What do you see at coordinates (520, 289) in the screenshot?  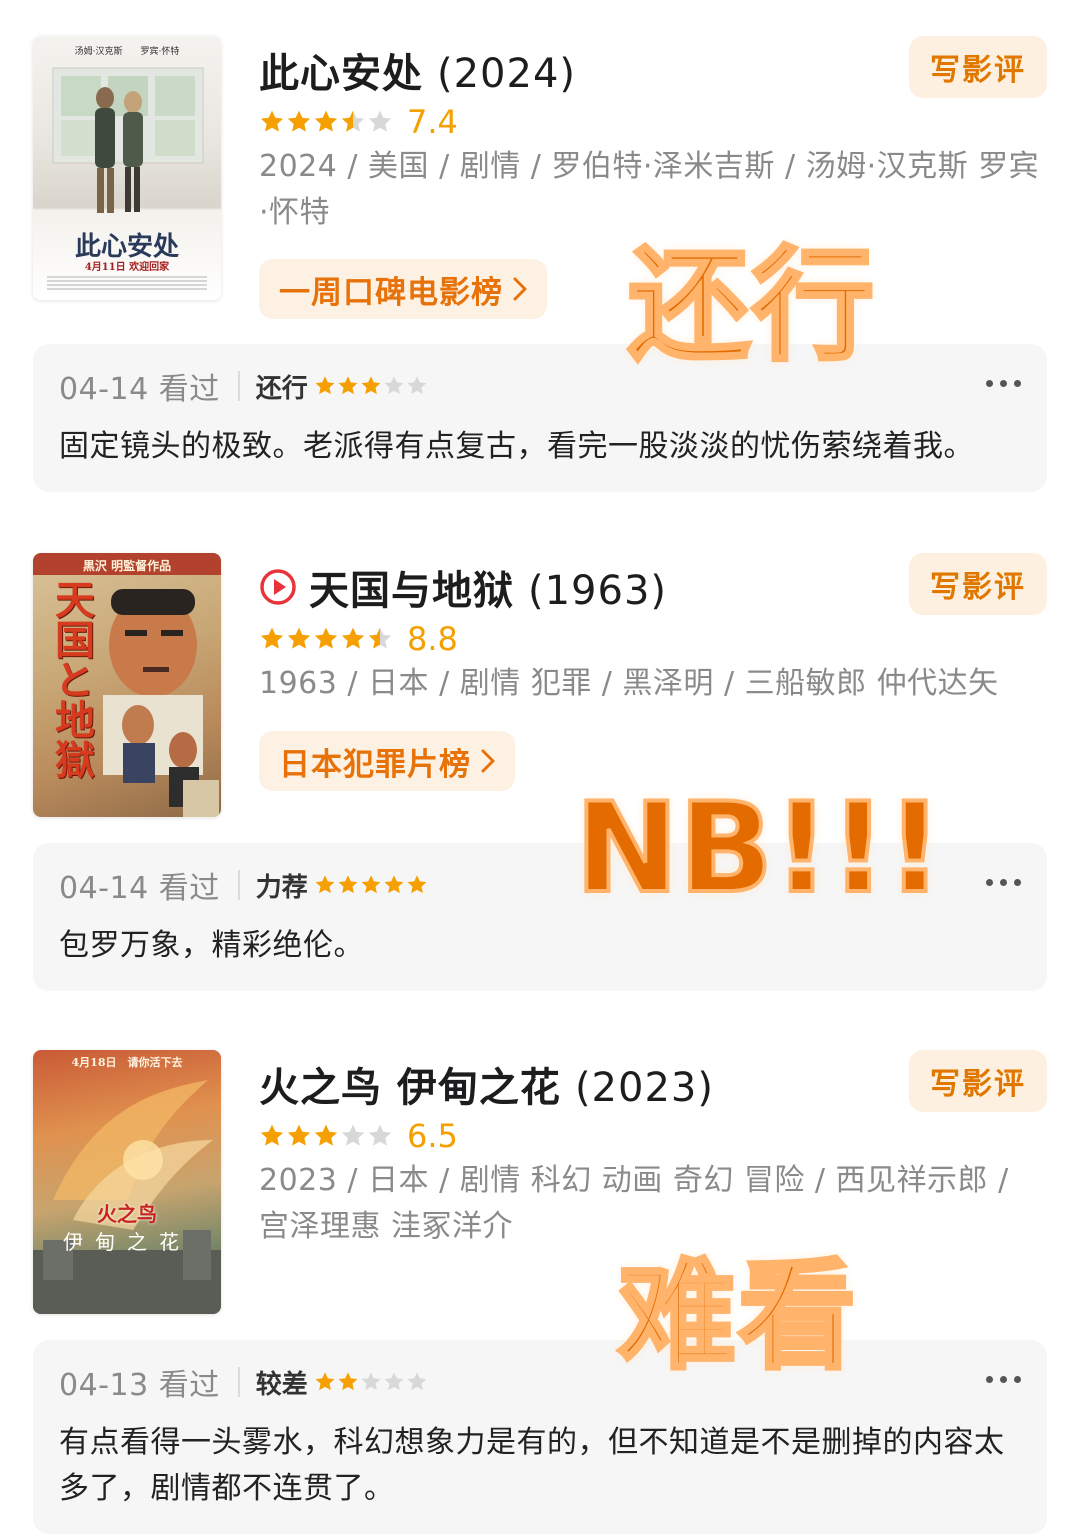 I see `chevron-right-icon` at bounding box center [520, 289].